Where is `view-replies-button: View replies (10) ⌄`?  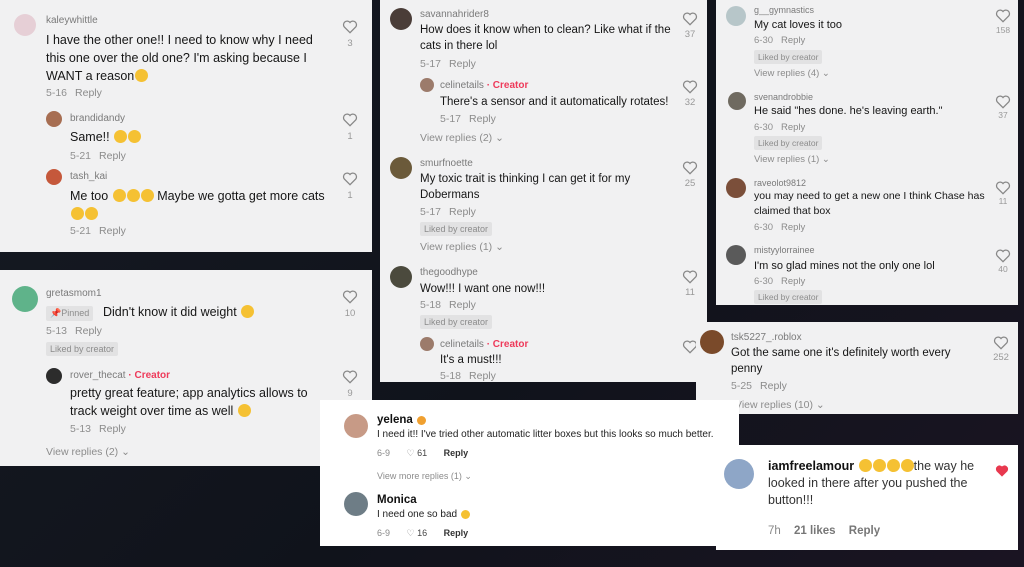
view-replies-button: View replies (10) ⌄ is located at coordinates (780, 405).